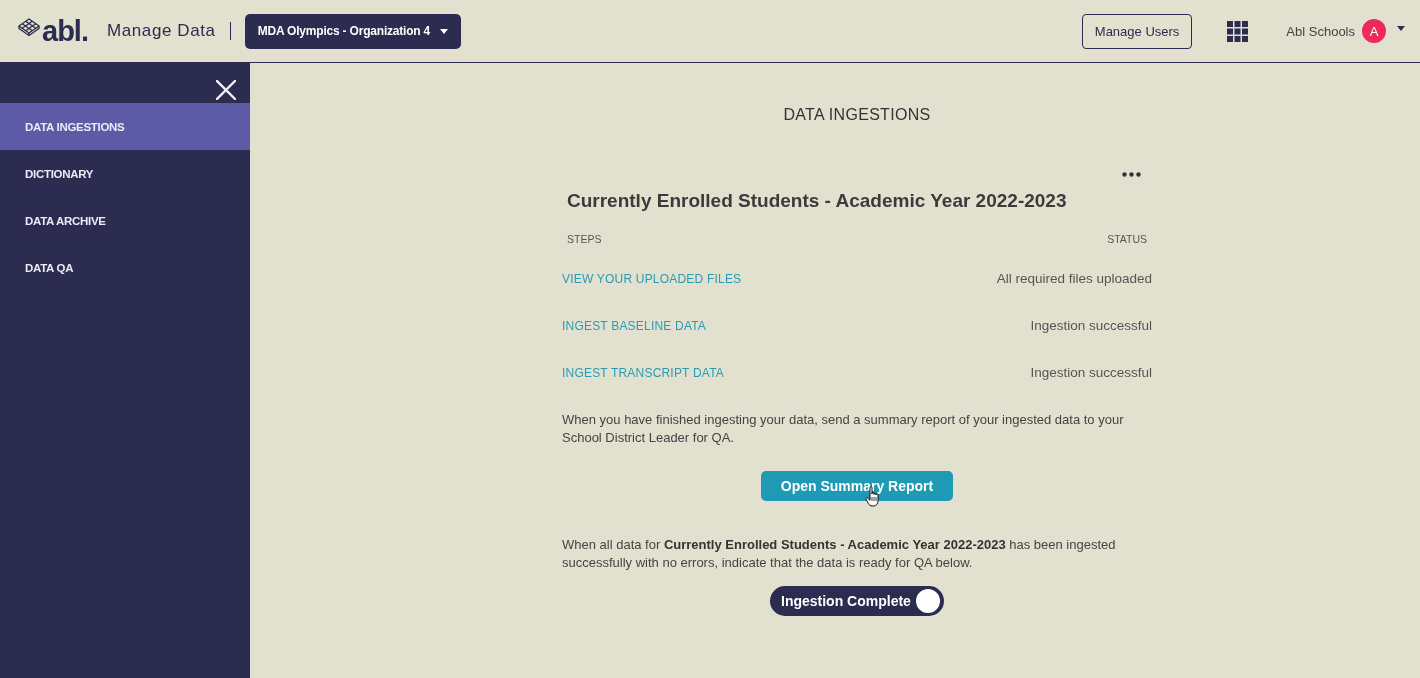  Describe the element at coordinates (29, 28) in the screenshot. I see `grid-tile-icon` at that location.